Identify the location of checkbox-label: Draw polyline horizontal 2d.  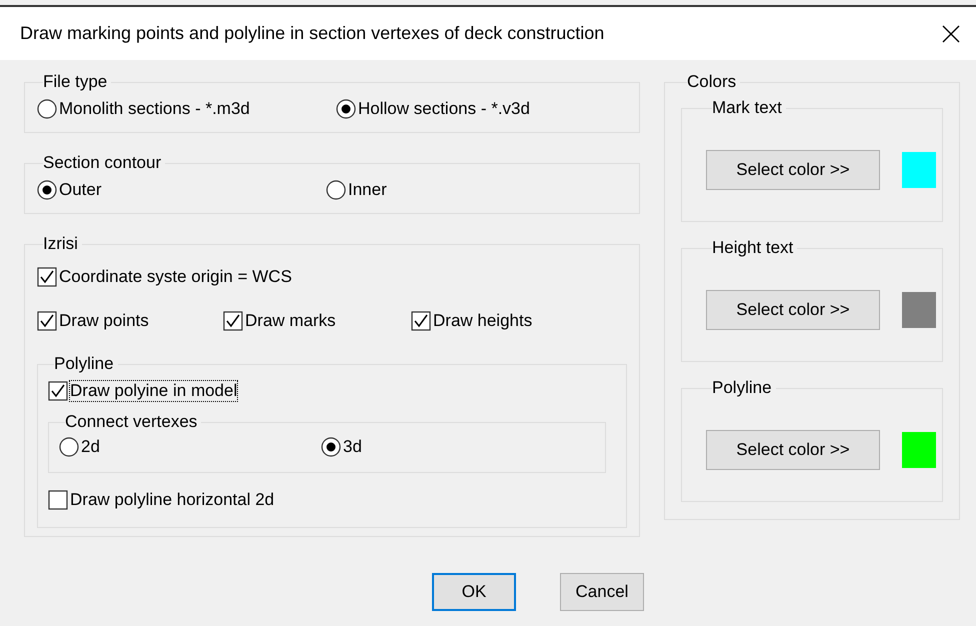
(172, 500).